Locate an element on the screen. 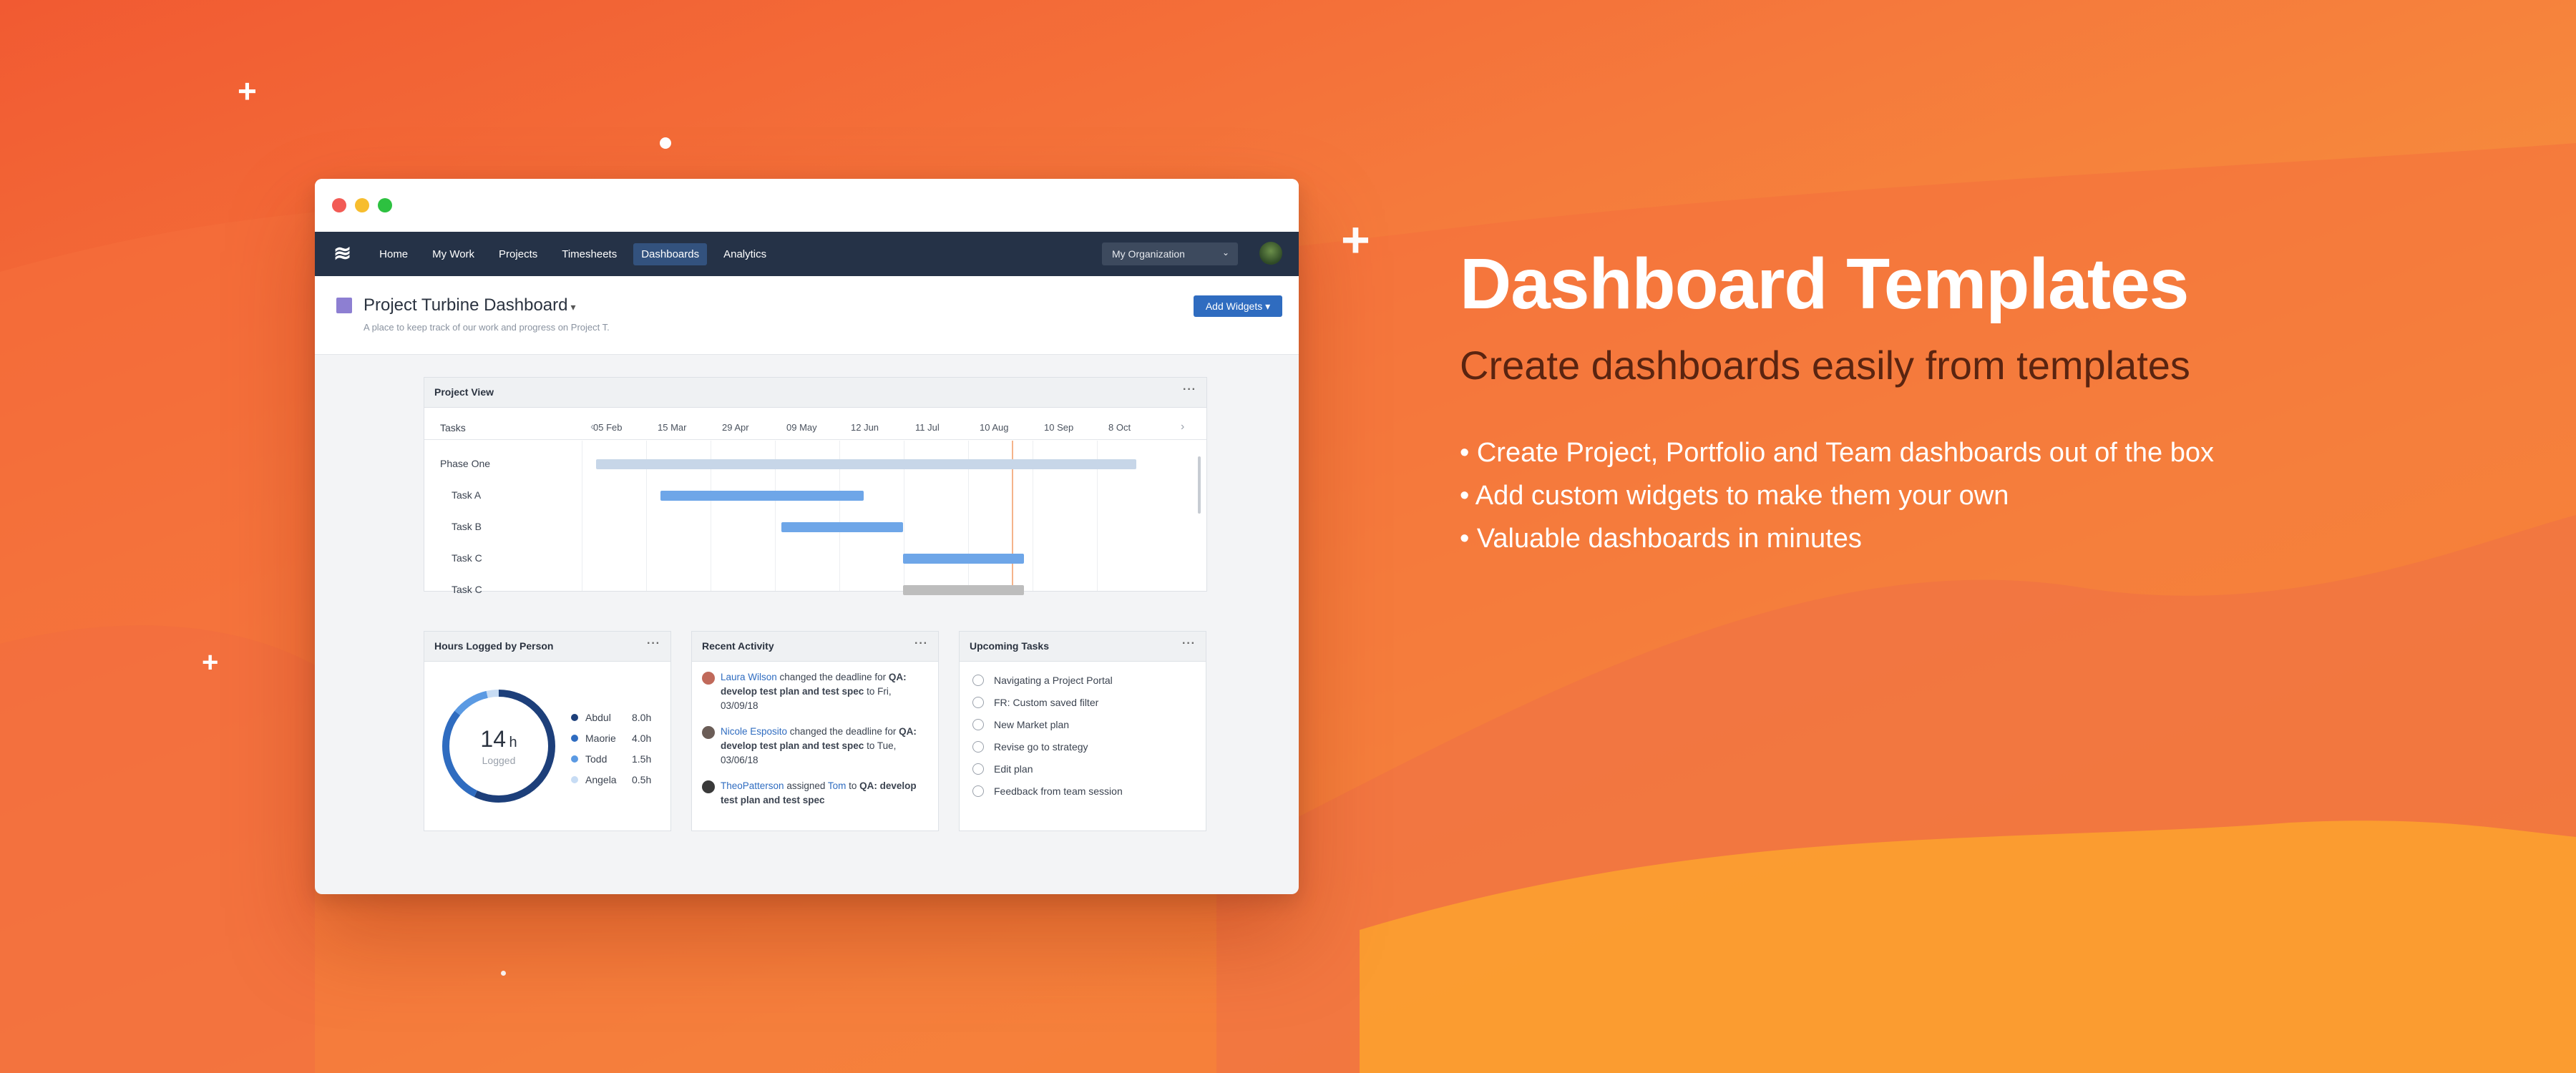 Image resolution: width=2576 pixels, height=1073 pixels. task-label: Revise go to strategy is located at coordinates (1041, 747).